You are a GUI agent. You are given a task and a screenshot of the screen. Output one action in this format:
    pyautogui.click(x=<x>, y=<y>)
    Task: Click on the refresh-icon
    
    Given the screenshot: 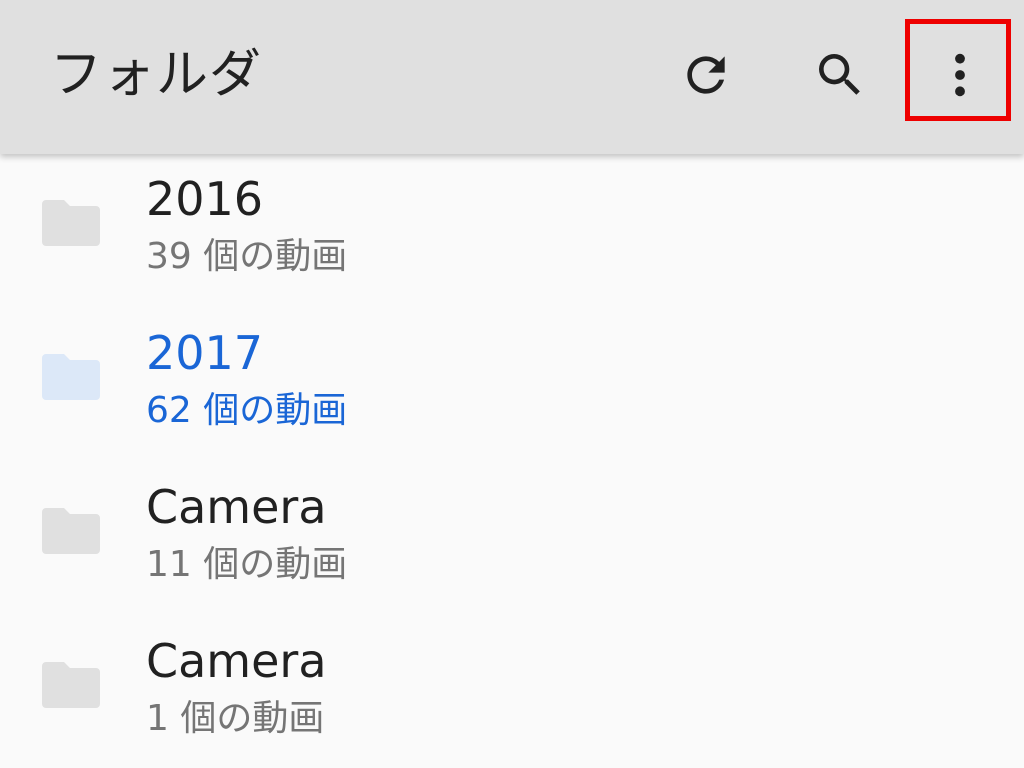 What is the action you would take?
    pyautogui.click(x=706, y=75)
    